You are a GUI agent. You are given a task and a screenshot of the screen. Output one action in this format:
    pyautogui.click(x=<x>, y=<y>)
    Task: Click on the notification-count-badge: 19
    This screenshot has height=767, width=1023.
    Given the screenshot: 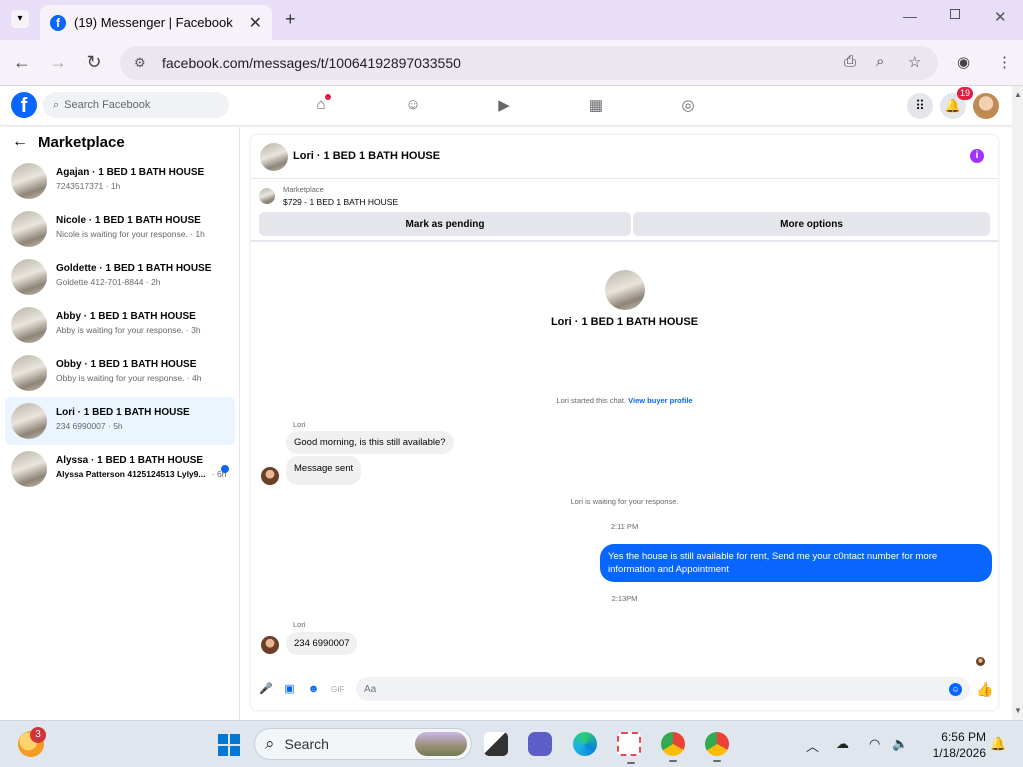 What is the action you would take?
    pyautogui.click(x=965, y=93)
    